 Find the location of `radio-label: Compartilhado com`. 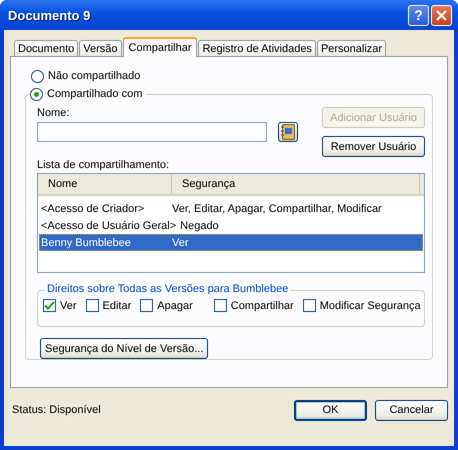

radio-label: Compartilhado com is located at coordinates (94, 94).